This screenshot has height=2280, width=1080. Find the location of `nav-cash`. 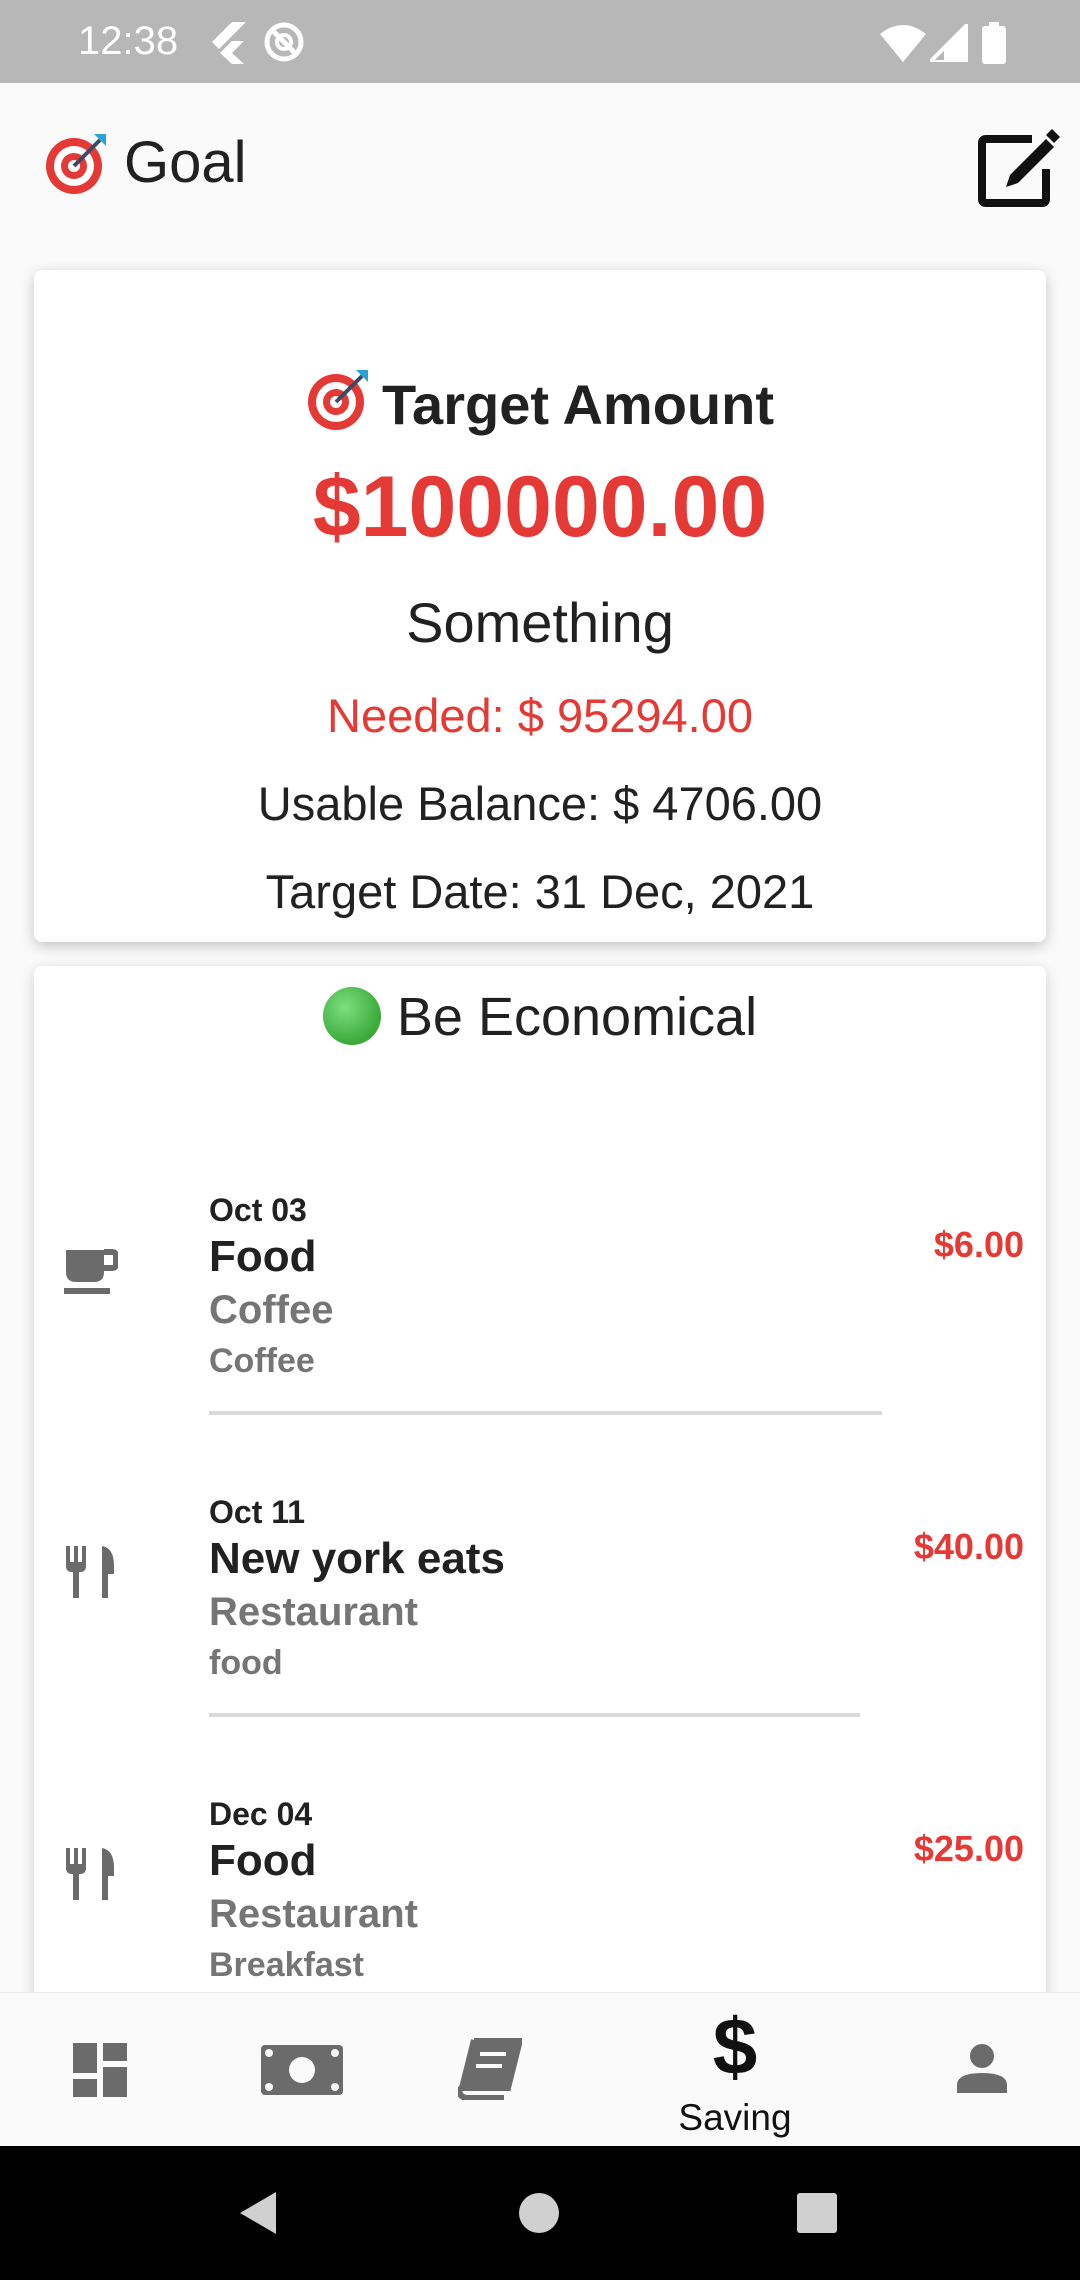

nav-cash is located at coordinates (302, 2070).